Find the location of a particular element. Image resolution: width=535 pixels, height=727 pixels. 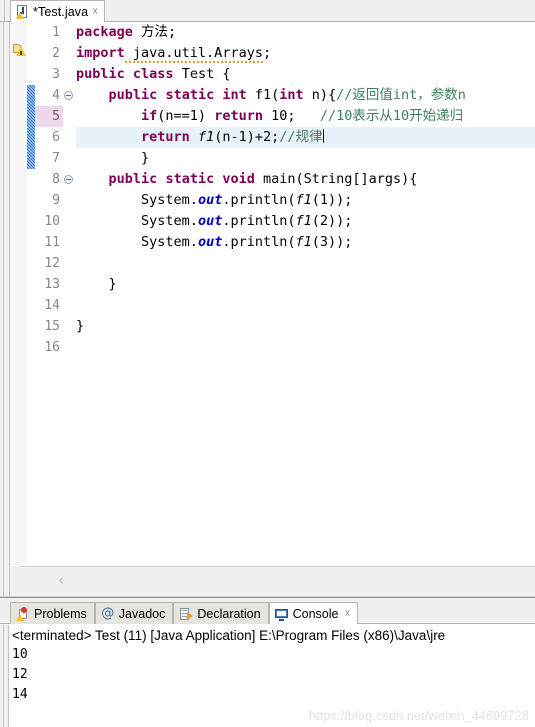

token-unused-import: java.util.Arrays is located at coordinates (193, 54).